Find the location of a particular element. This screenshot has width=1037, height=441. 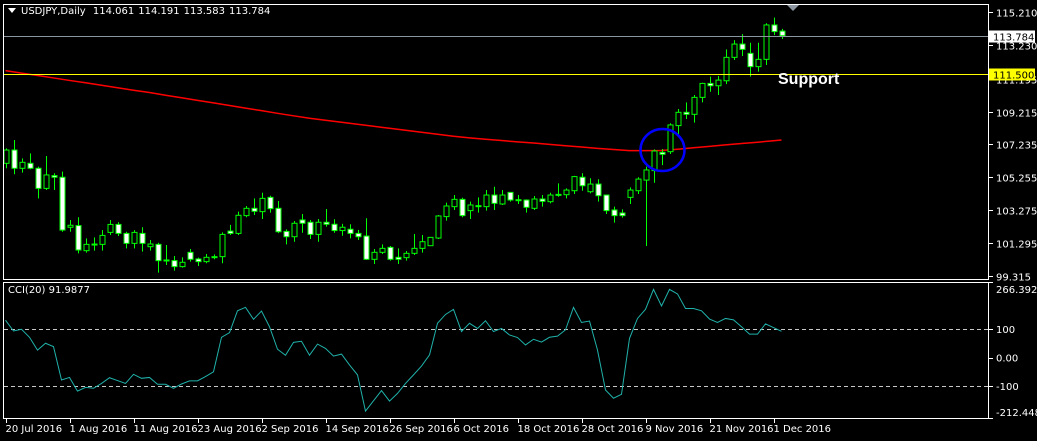

support-price-label: 111.500 is located at coordinates (1013, 76).